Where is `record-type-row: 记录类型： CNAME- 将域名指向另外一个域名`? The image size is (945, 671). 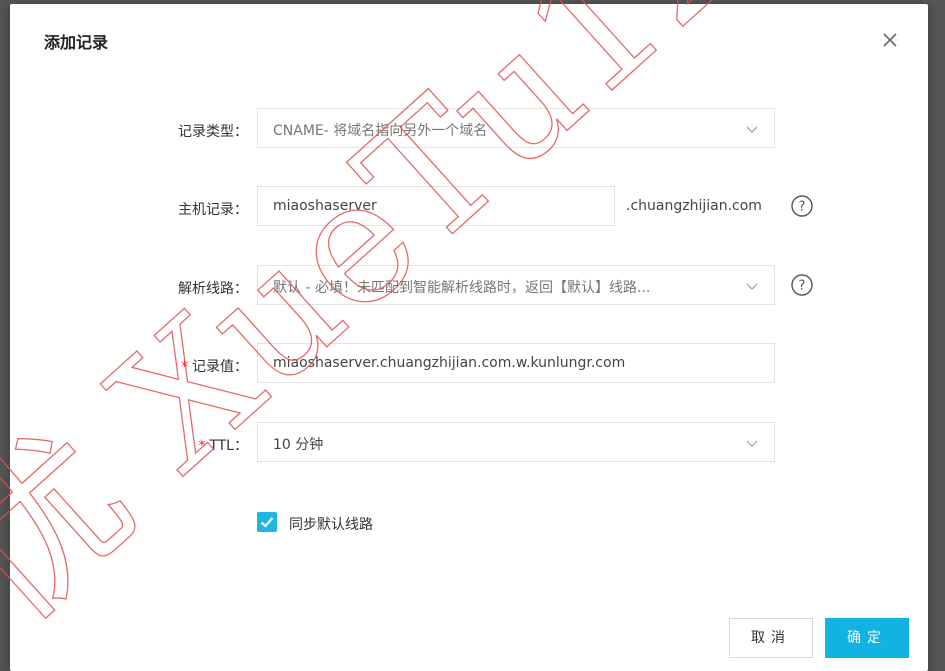 record-type-row: 记录类型： CNAME- 将域名指向另外一个域名 is located at coordinates (469, 131).